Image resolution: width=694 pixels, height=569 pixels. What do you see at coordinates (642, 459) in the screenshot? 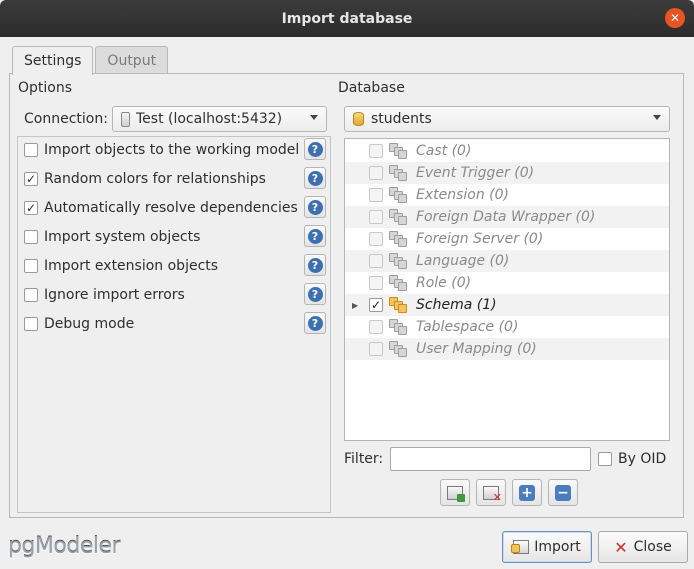
I see `by-oid-label: By OID` at bounding box center [642, 459].